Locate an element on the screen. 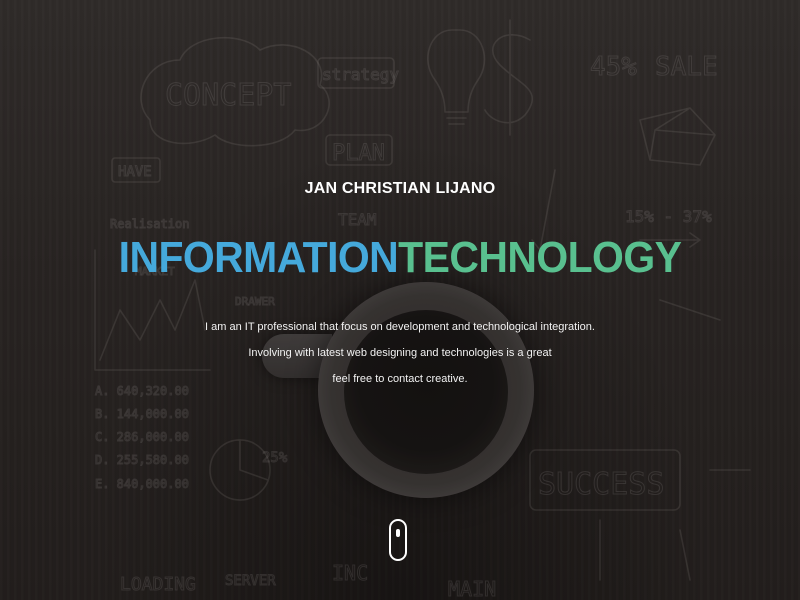  mouse-wheel-icon is located at coordinates (398, 533).